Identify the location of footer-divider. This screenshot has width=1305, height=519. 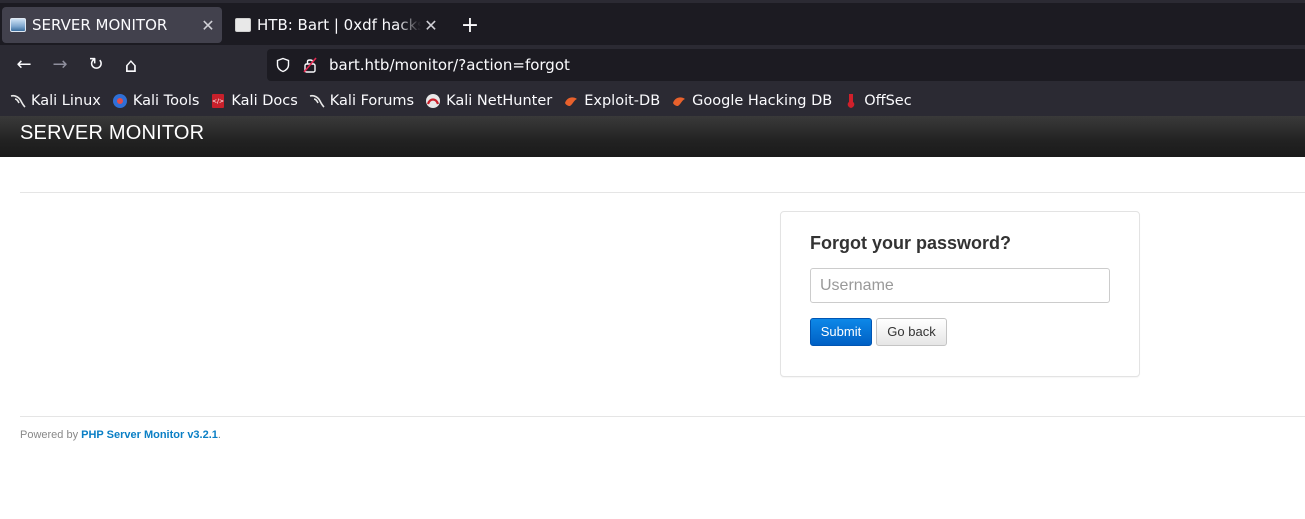
(662, 416).